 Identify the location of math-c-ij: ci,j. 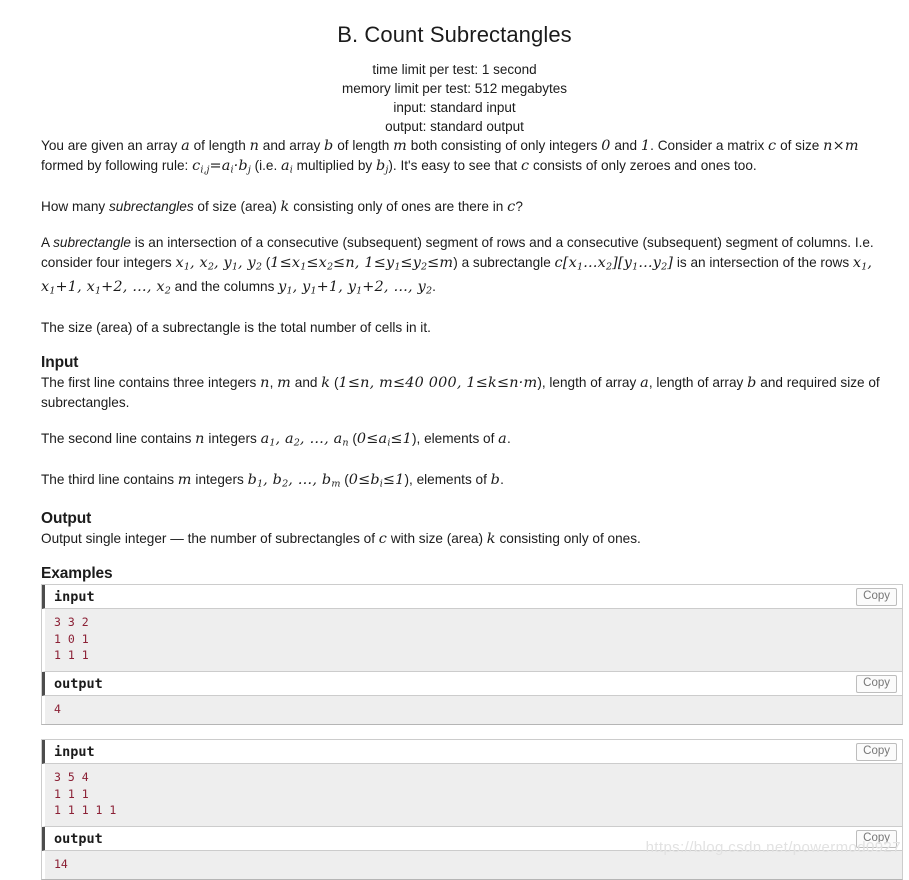
(200, 167).